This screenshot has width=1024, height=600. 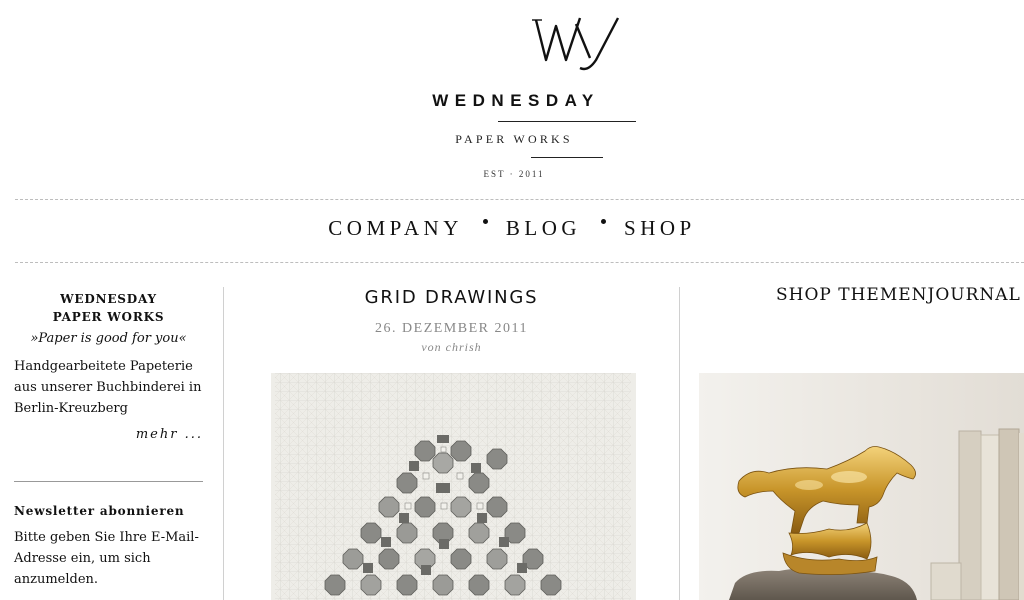 I want to click on post-author: von chrish, so click(x=451, y=347).